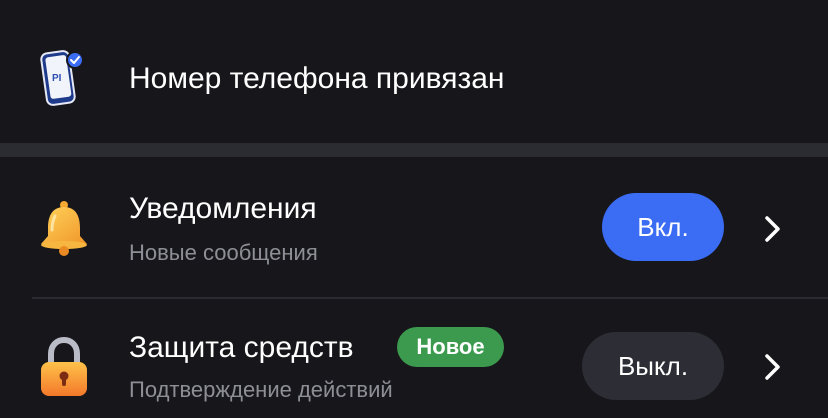 The image size is (828, 418). Describe the element at coordinates (663, 227) in the screenshot. I see `notifications-toggle-button: Вкл.` at that location.